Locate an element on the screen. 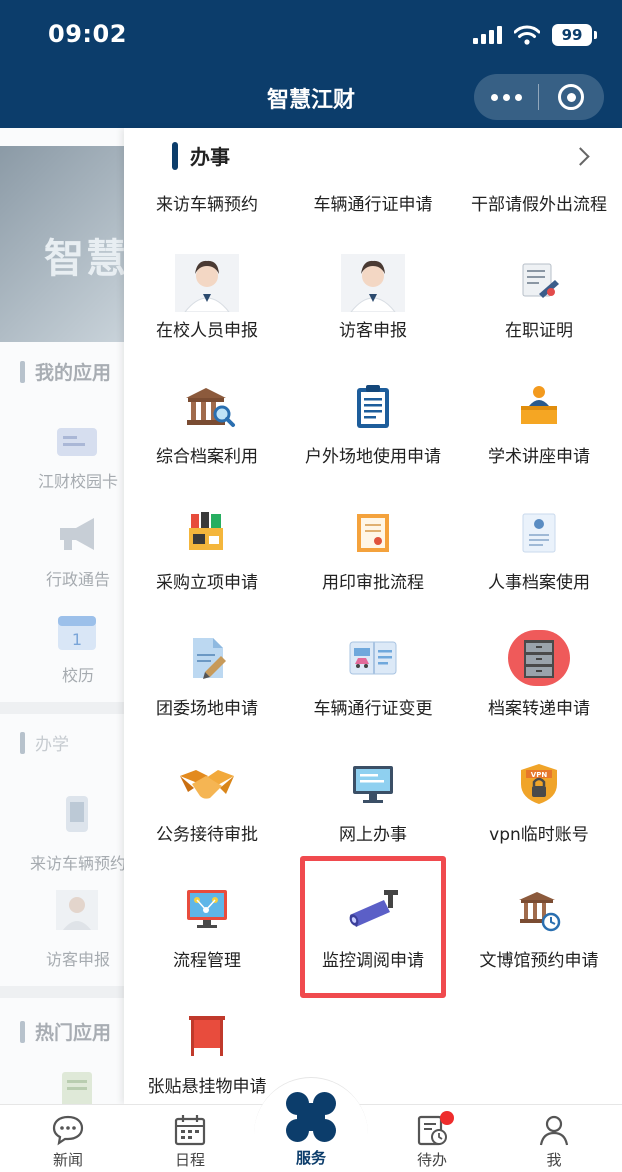 Image resolution: width=622 pixels, height=1172 pixels. section-title-my-apps: 我的应用 is located at coordinates (65, 371).